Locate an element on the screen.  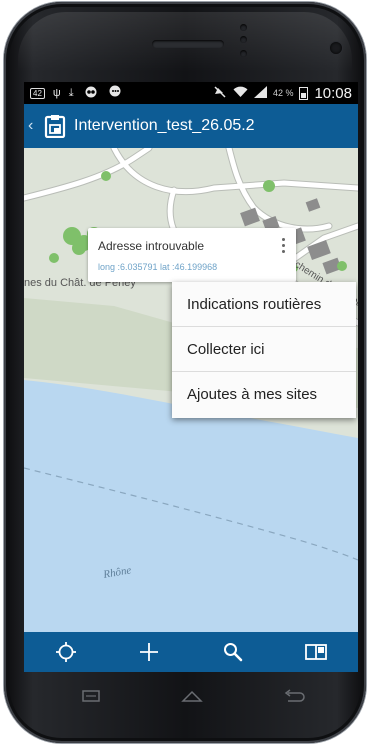
more-vertical-icon is located at coordinates (283, 245).